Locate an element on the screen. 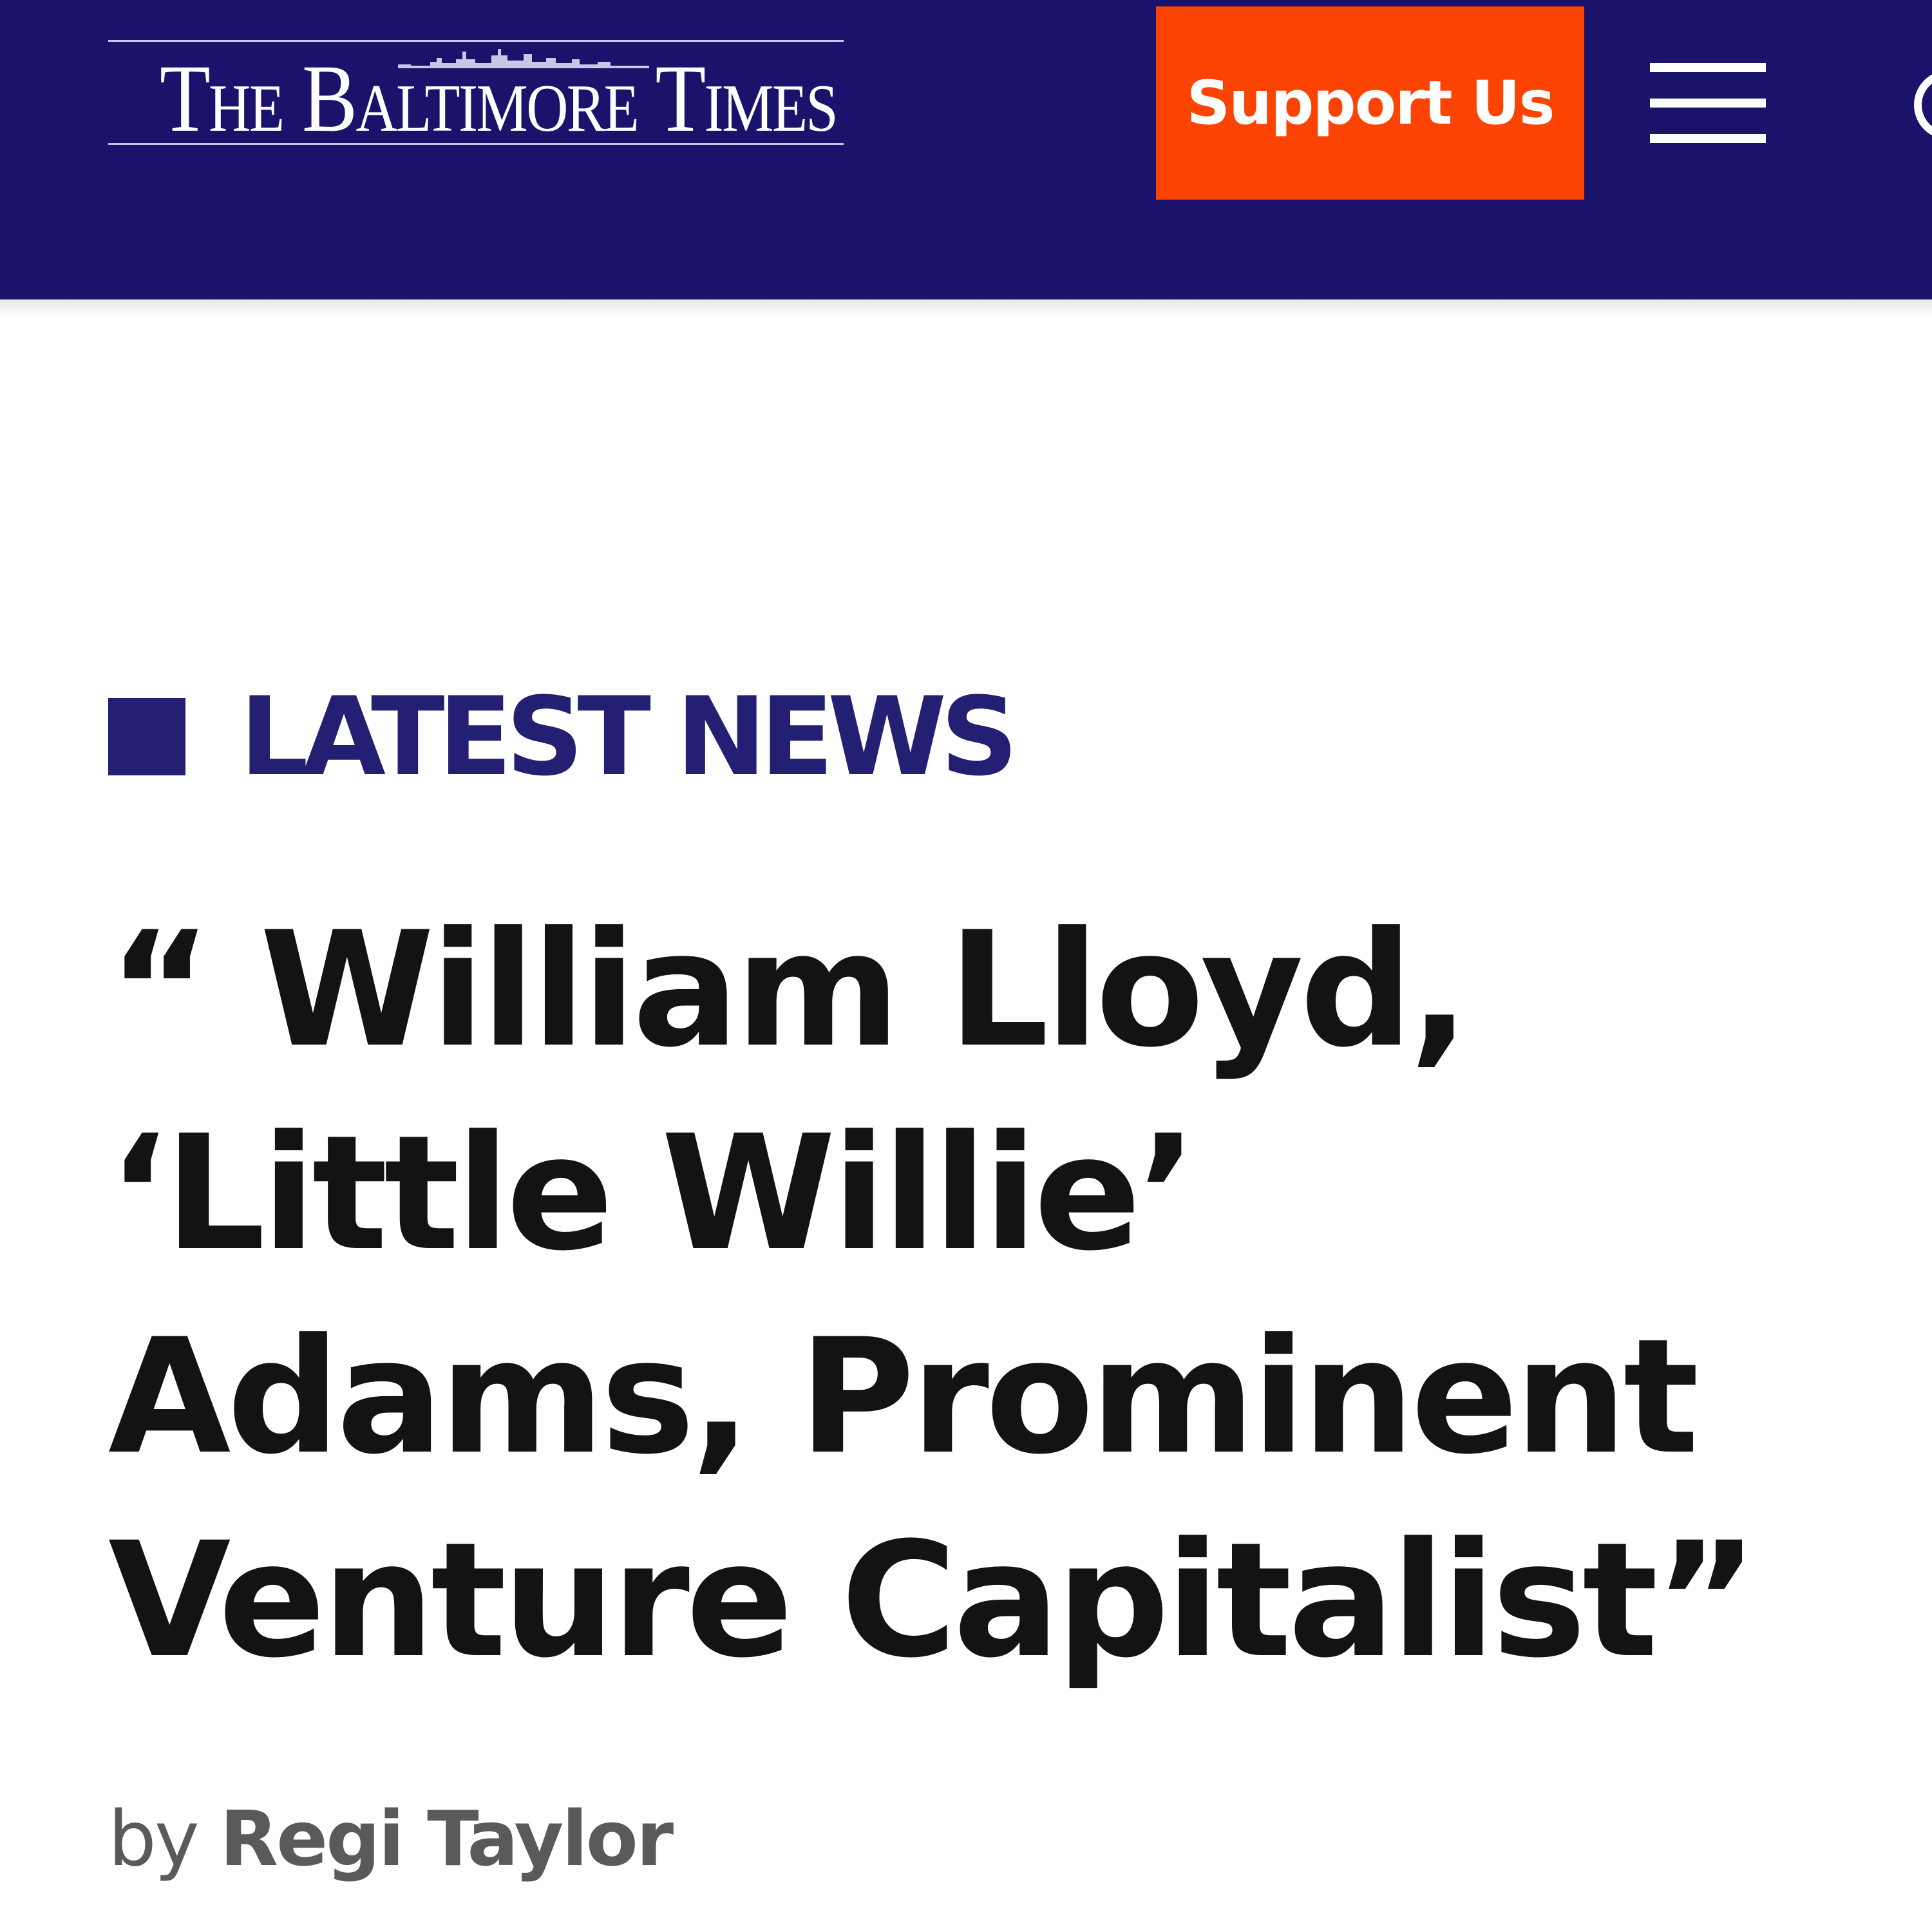 This screenshot has height=1932, width=1932. hamburger-menu-icon is located at coordinates (1708, 103).